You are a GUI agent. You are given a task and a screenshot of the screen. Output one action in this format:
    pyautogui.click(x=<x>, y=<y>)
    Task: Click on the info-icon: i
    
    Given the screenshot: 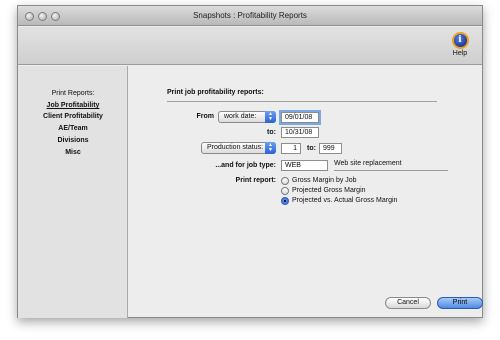 What is the action you would take?
    pyautogui.click(x=460, y=40)
    